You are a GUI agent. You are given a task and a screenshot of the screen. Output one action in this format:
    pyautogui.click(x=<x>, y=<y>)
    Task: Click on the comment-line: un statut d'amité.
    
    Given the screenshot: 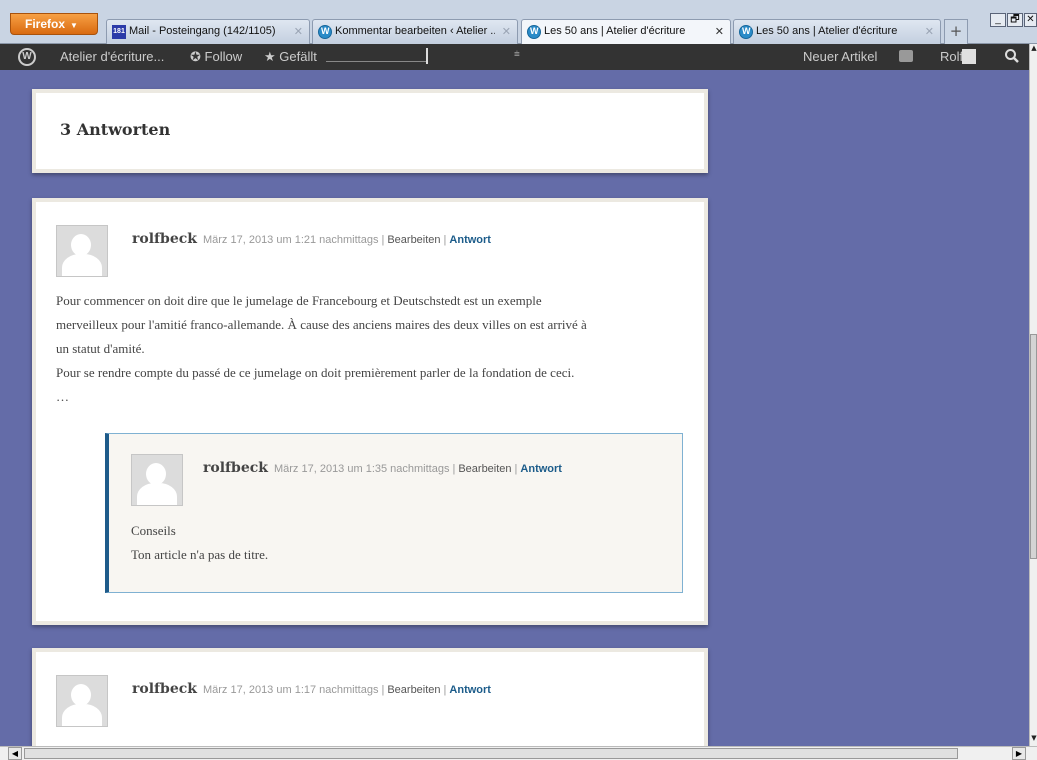 What is the action you would take?
    pyautogui.click(x=100, y=348)
    